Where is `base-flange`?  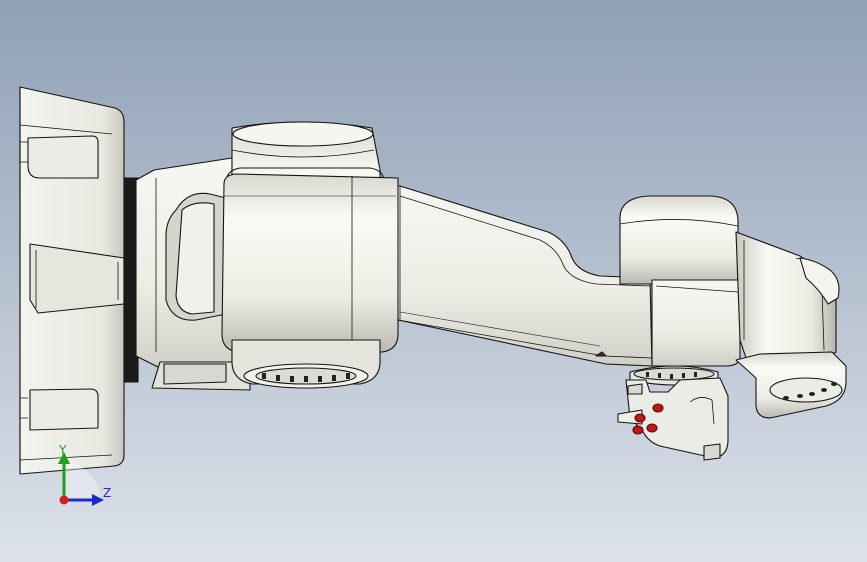
base-flange is located at coordinates (79, 280).